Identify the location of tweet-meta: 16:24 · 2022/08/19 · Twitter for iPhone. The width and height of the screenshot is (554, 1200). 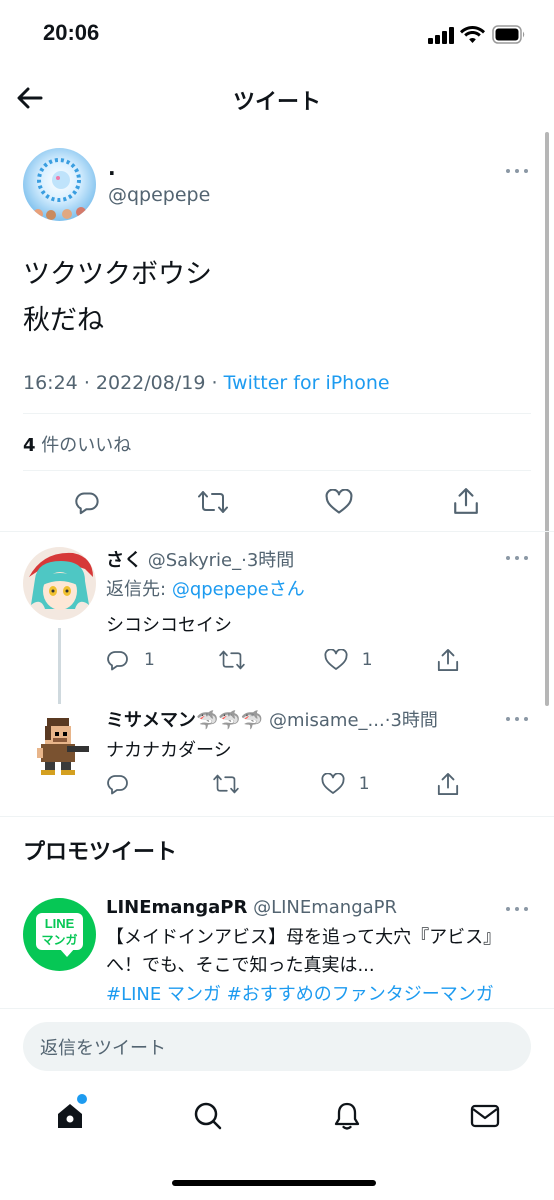
(206, 383).